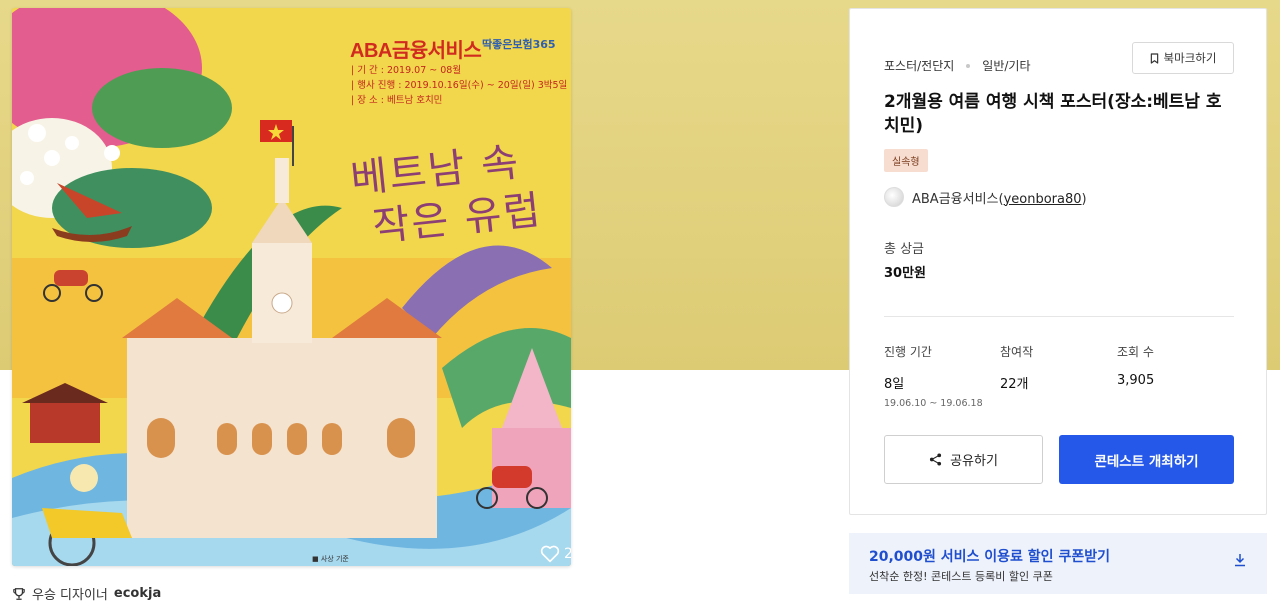  I want to click on prize-value: 30만원, so click(905, 273).